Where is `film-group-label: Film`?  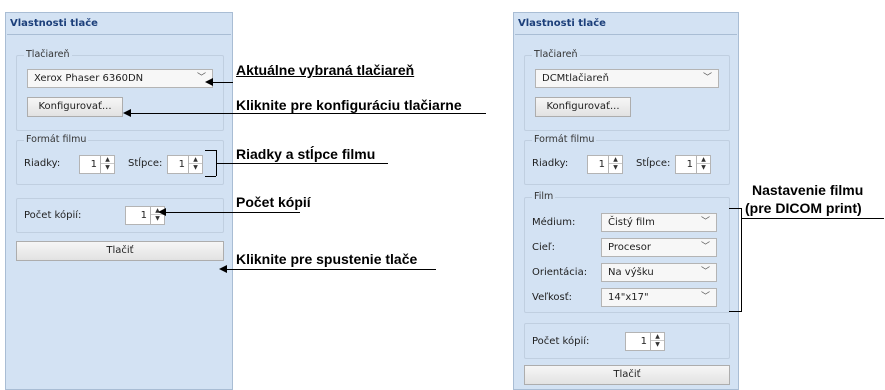 film-group-label: Film is located at coordinates (544, 197).